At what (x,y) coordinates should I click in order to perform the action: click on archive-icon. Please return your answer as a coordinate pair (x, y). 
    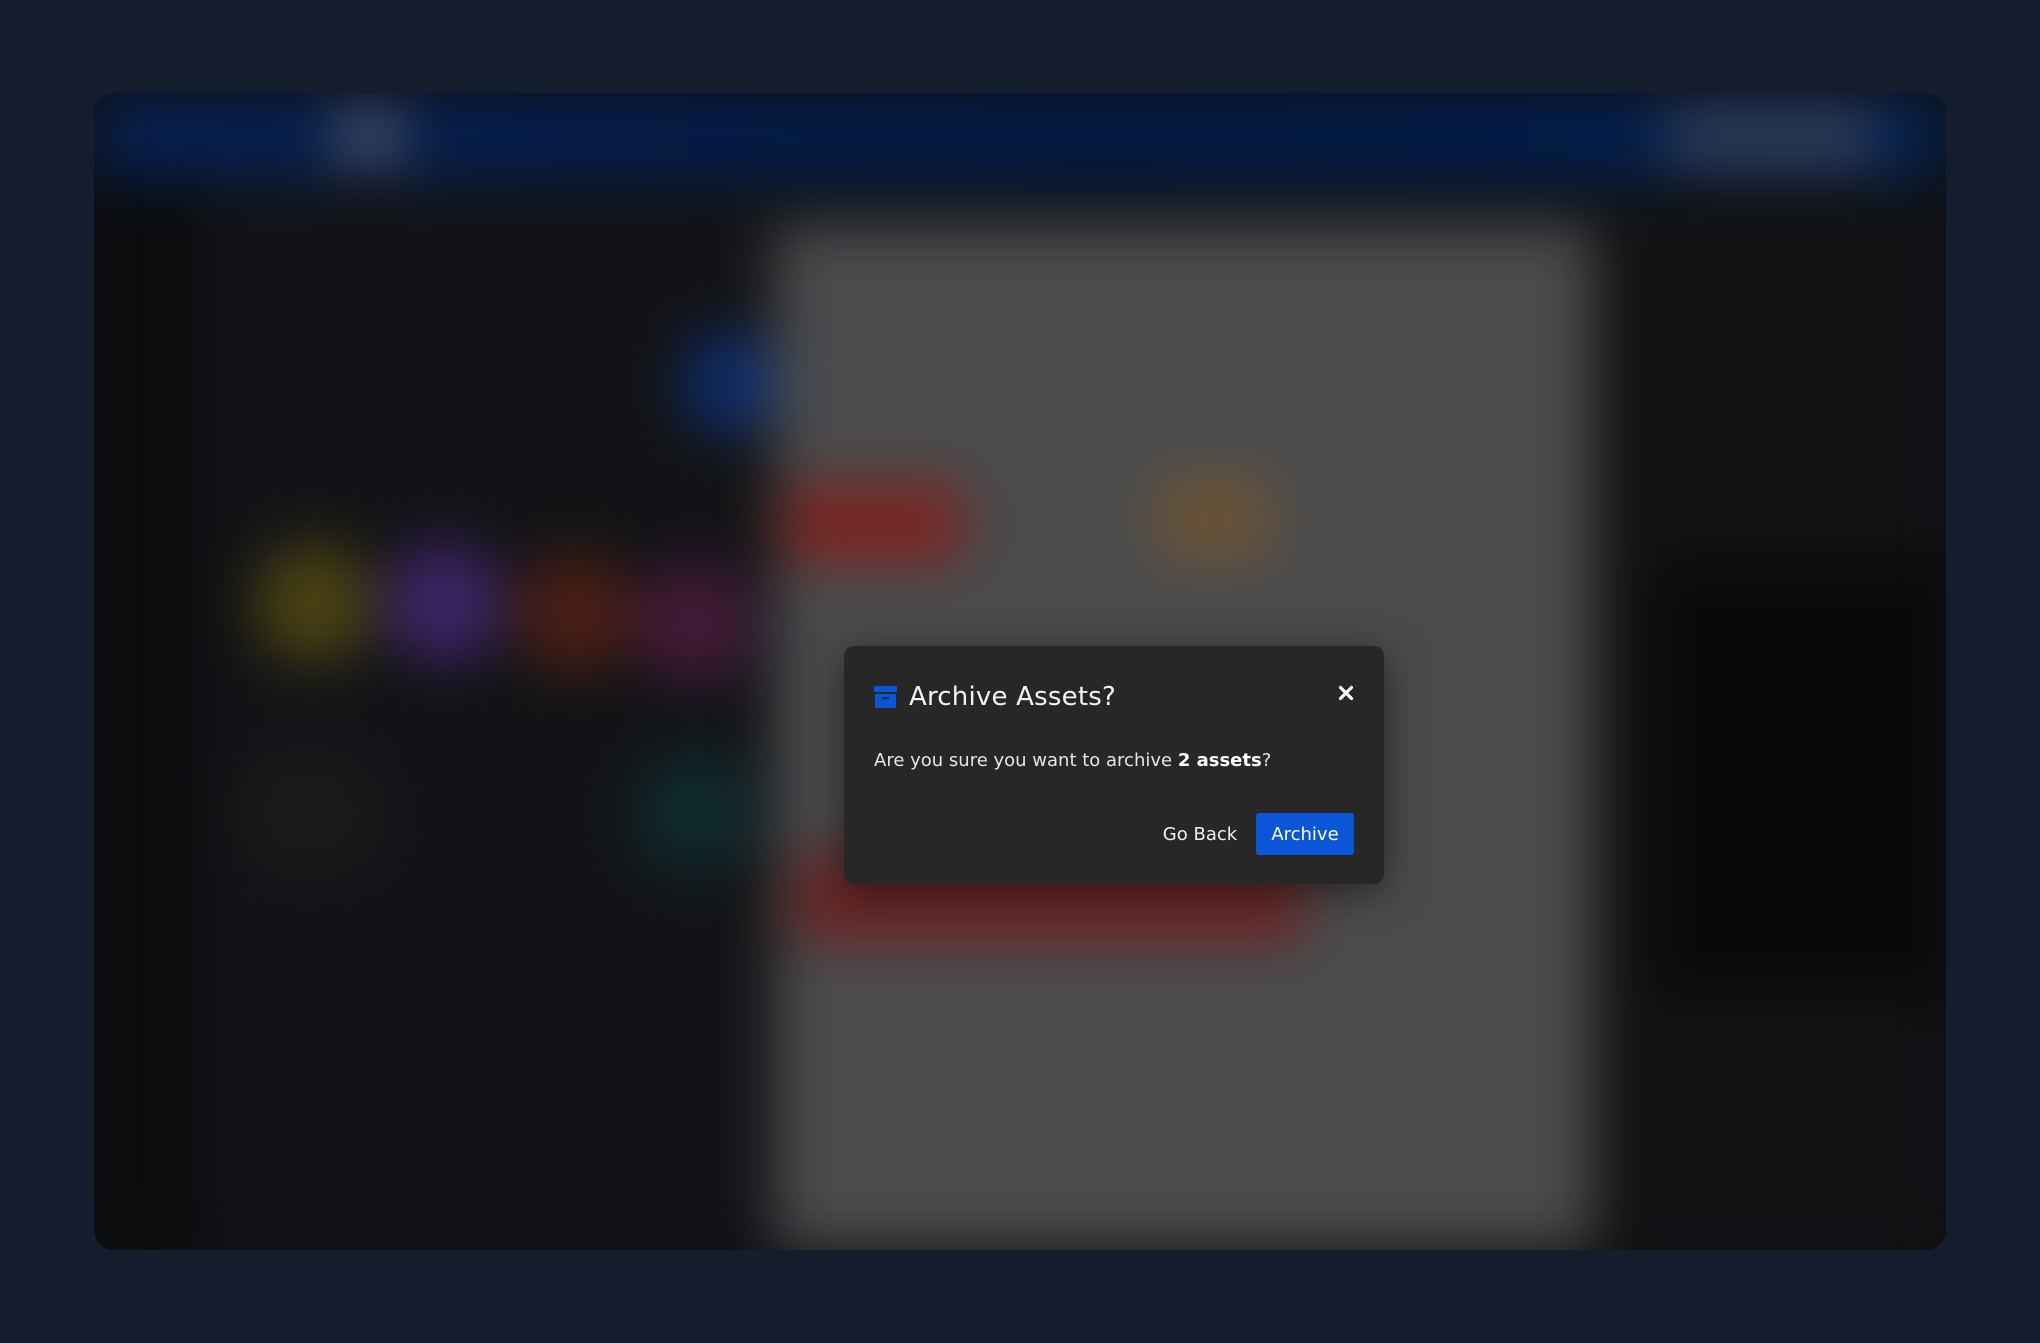
    Looking at the image, I should click on (885, 697).